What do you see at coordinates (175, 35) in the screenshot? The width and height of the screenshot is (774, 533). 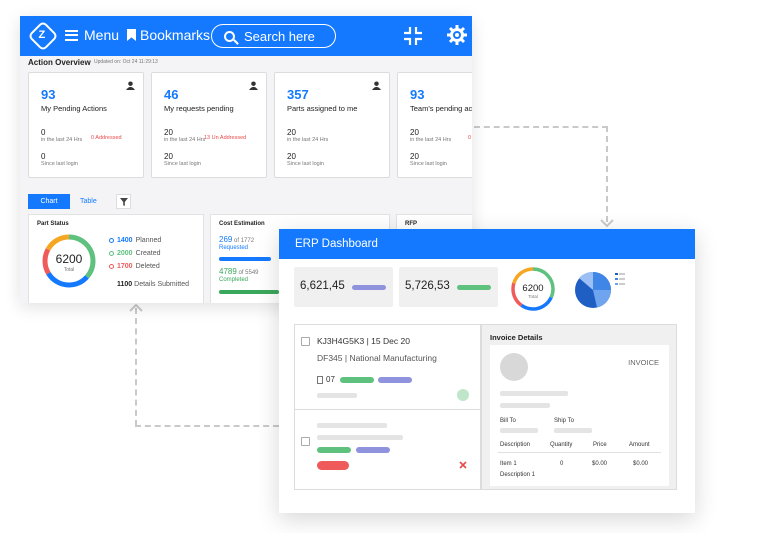 I see `bookmarks-label: Bookmarks` at bounding box center [175, 35].